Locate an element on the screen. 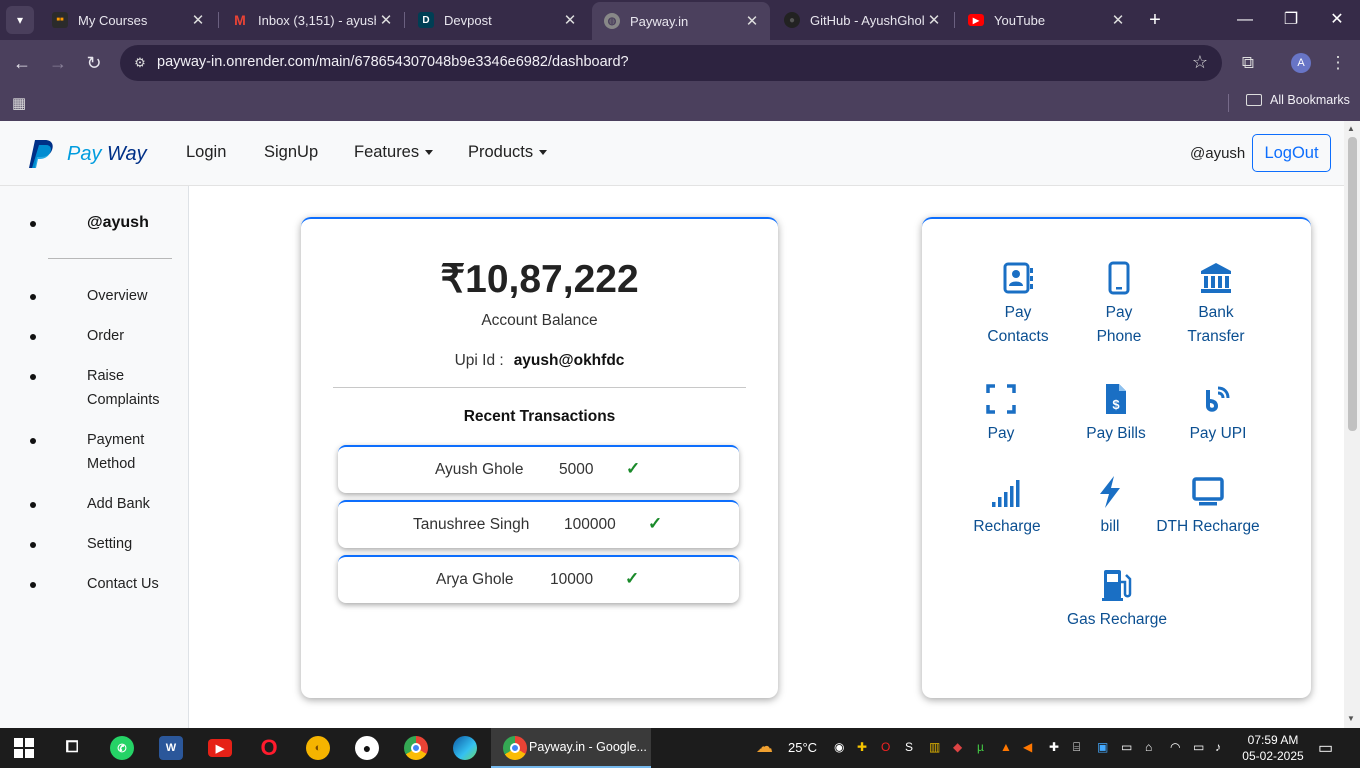 The width and height of the screenshot is (1360, 768). wifi-icon: ◠ is located at coordinates (1175, 747).